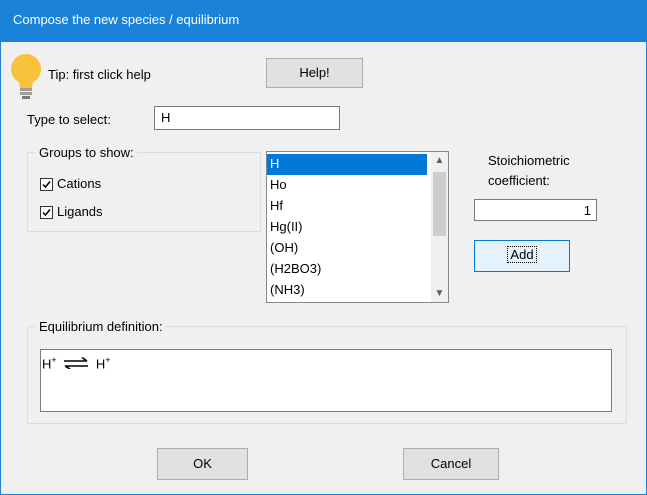 This screenshot has width=647, height=495. Describe the element at coordinates (347, 164) in the screenshot. I see `list-item: H` at that location.